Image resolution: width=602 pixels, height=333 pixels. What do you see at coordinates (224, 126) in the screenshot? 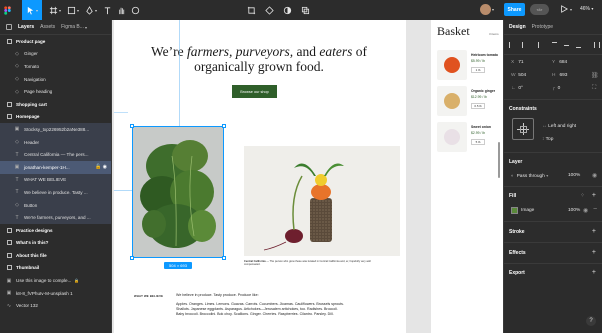
I see `resize-handle-tr` at bounding box center [224, 126].